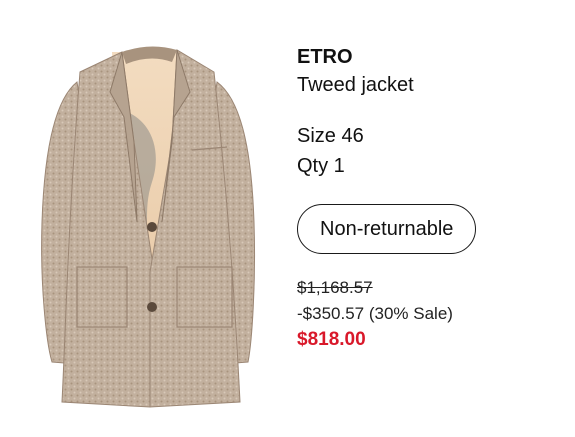  I want to click on final-price: $818.00, so click(331, 339).